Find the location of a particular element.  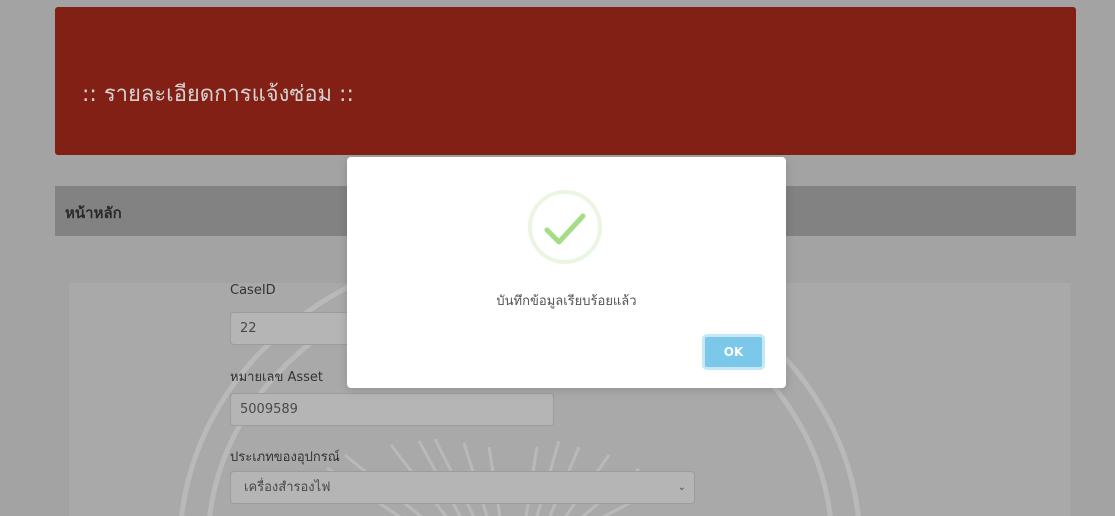

asset-number-field: 5009589 is located at coordinates (392, 409).